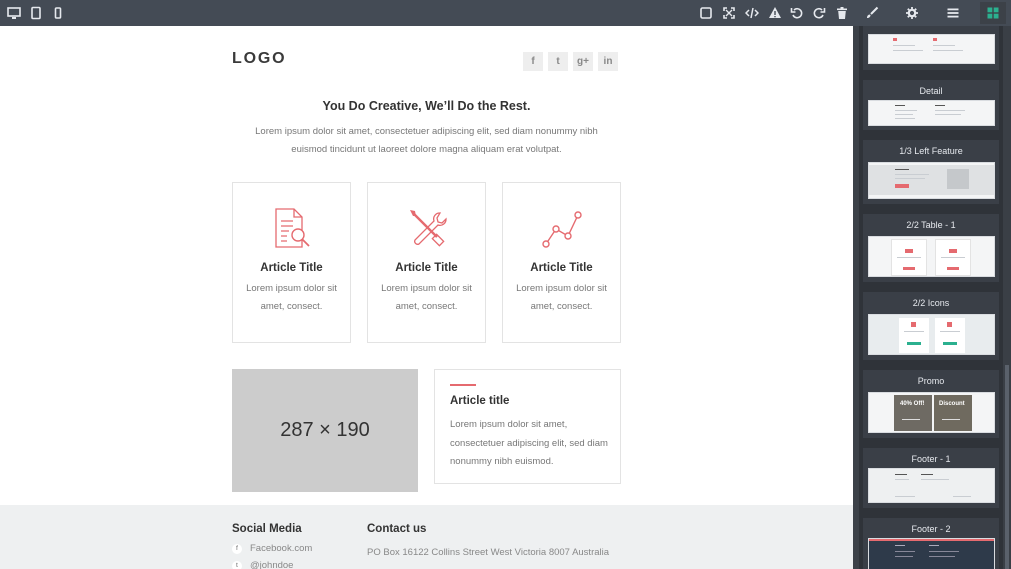 The image size is (1011, 569). Describe the element at coordinates (729, 13) in the screenshot. I see `fullscreen-icon` at that location.